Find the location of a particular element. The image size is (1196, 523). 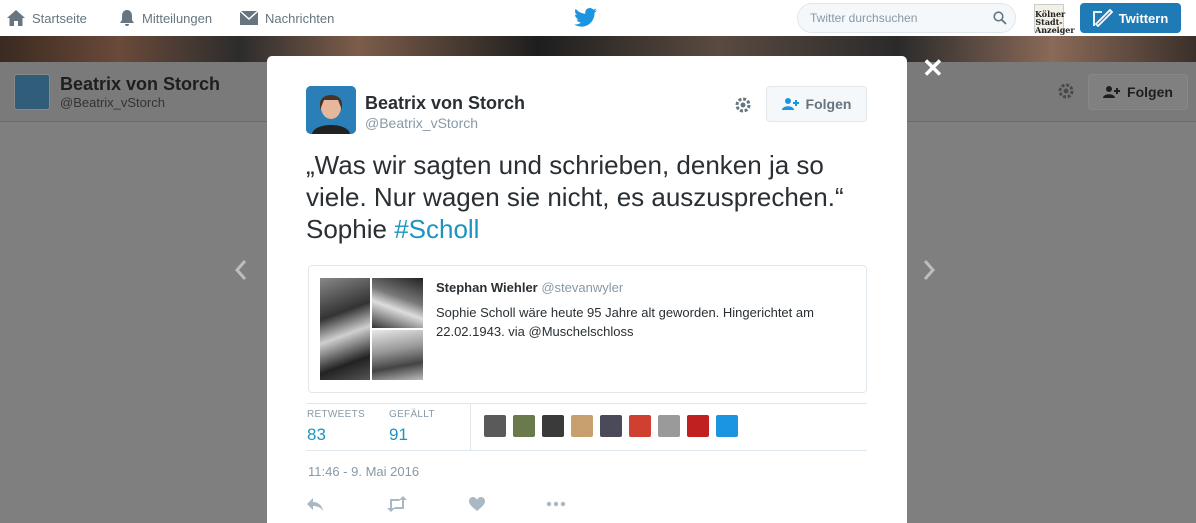

account-avatar-text: Kölner Stadt-Anzeiger is located at coordinates (1055, 22).